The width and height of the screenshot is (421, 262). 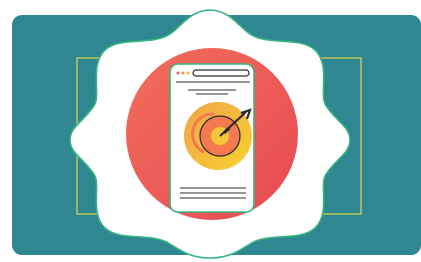 What do you see at coordinates (188, 73) in the screenshot?
I see `dot-yellow` at bounding box center [188, 73].